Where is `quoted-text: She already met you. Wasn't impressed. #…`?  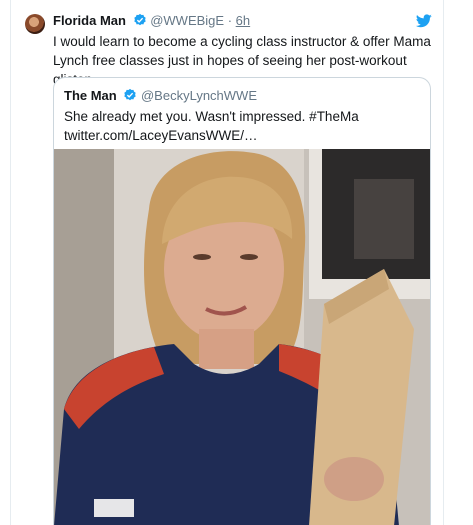 quoted-text: She already met you. Wasn't impressed. #… is located at coordinates (239, 126).